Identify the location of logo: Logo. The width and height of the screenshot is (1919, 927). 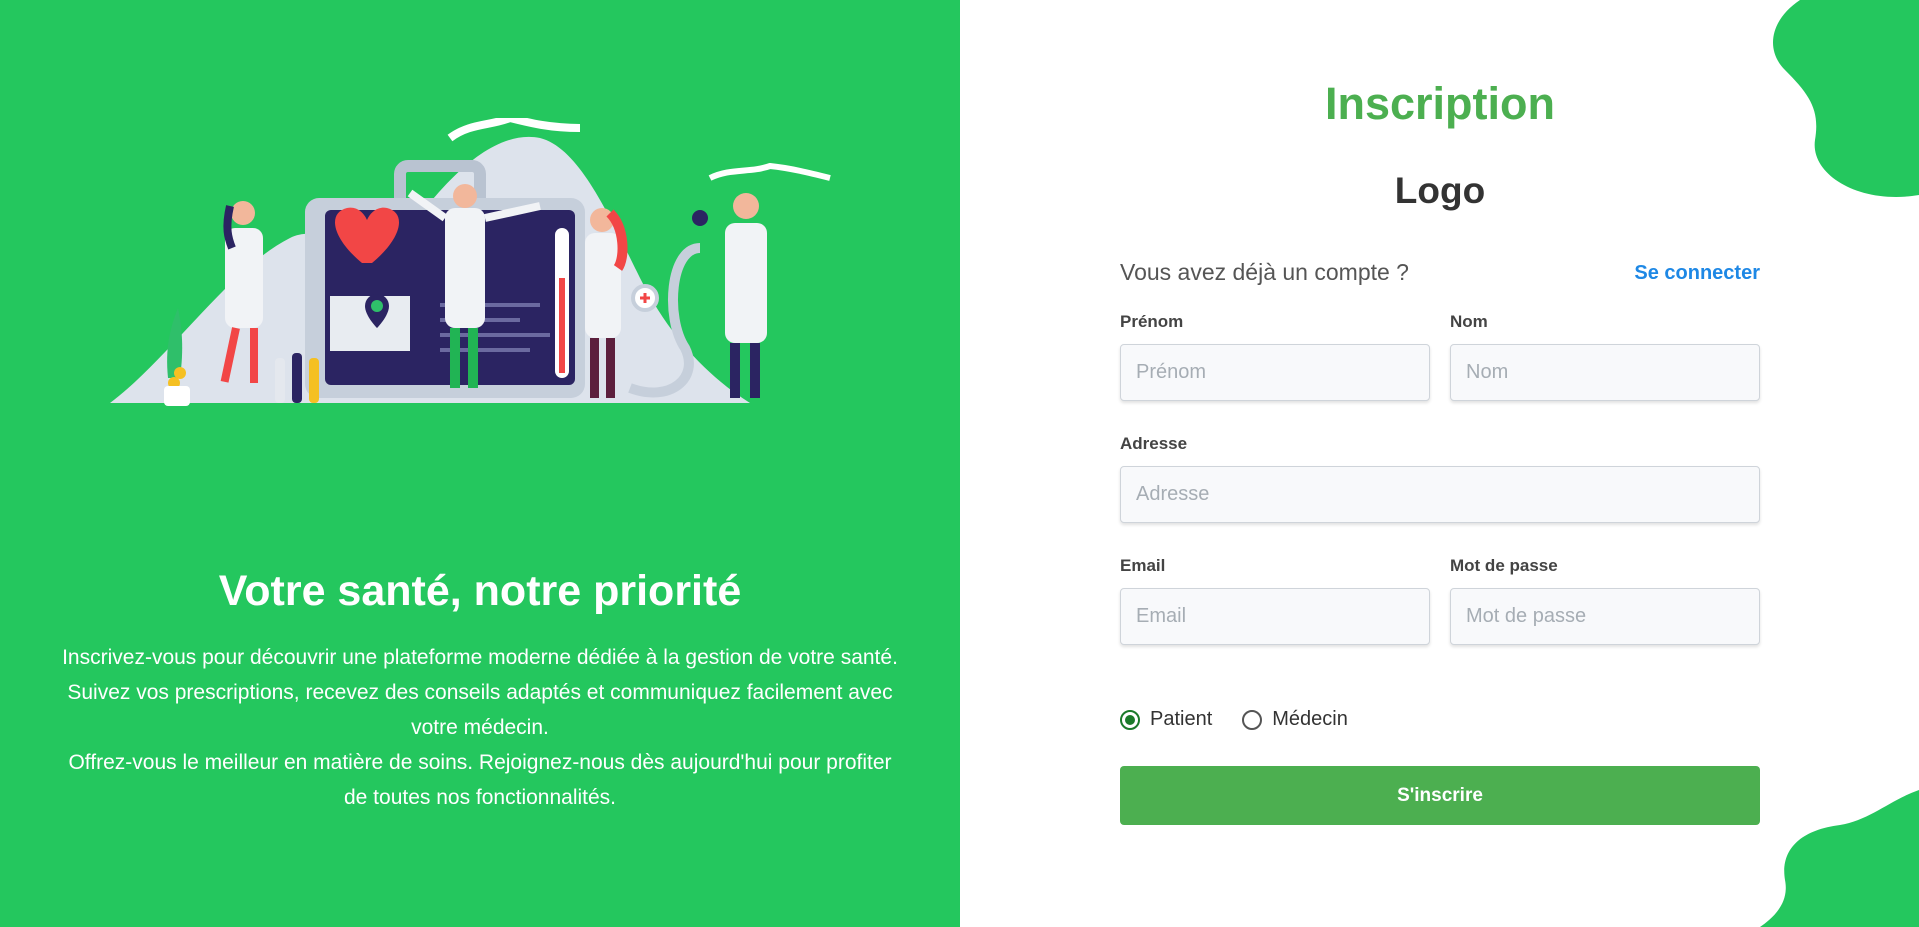
(1440, 190).